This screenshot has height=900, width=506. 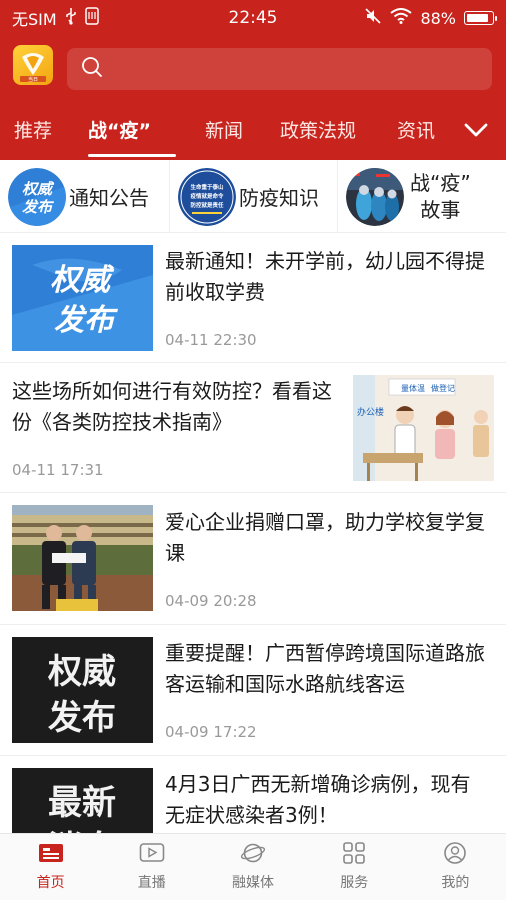 I want to click on thumb-text-line: 最新, so click(x=82, y=803).